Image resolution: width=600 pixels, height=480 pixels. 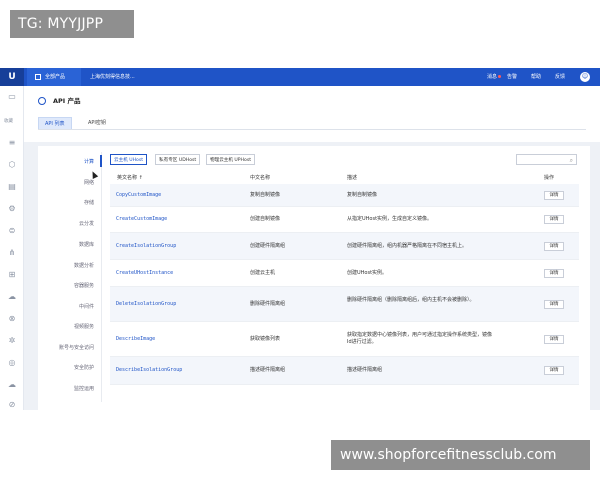 I want to click on messages-label: 消息, so click(x=492, y=77).